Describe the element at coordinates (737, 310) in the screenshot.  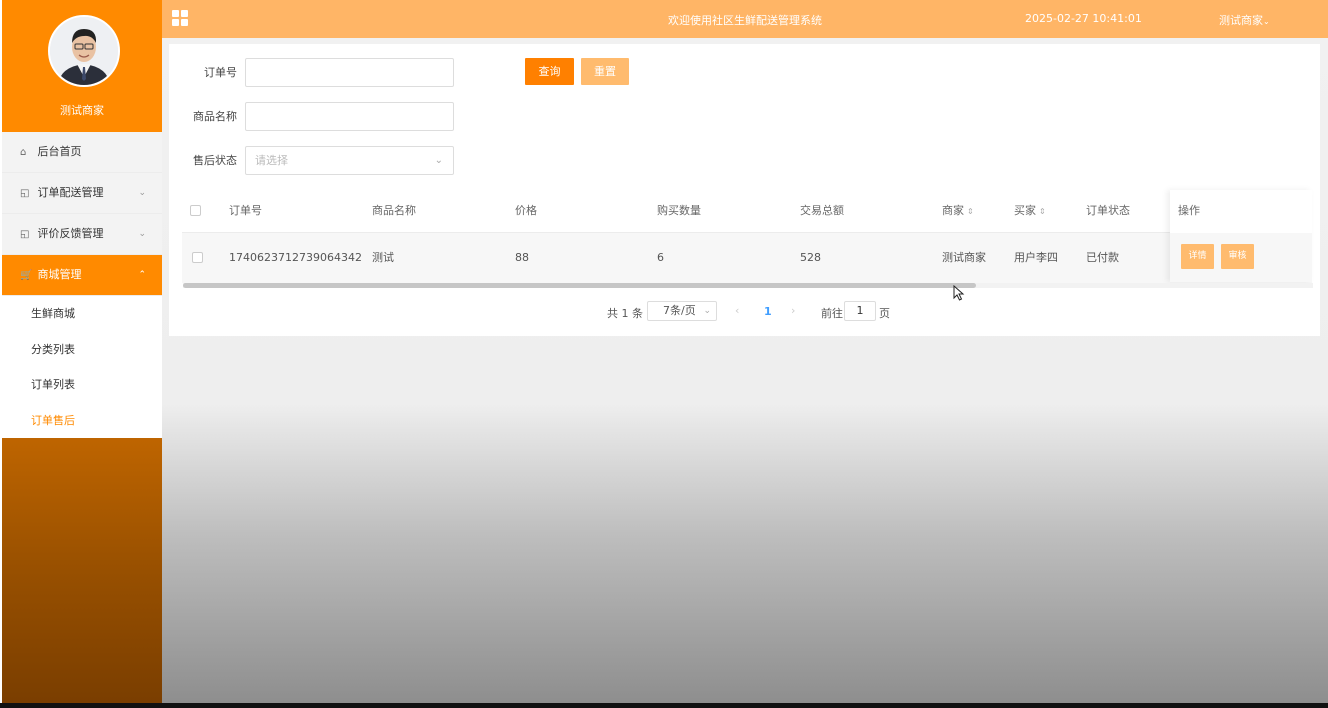
I see `prev-page-icon: ‹` at that location.